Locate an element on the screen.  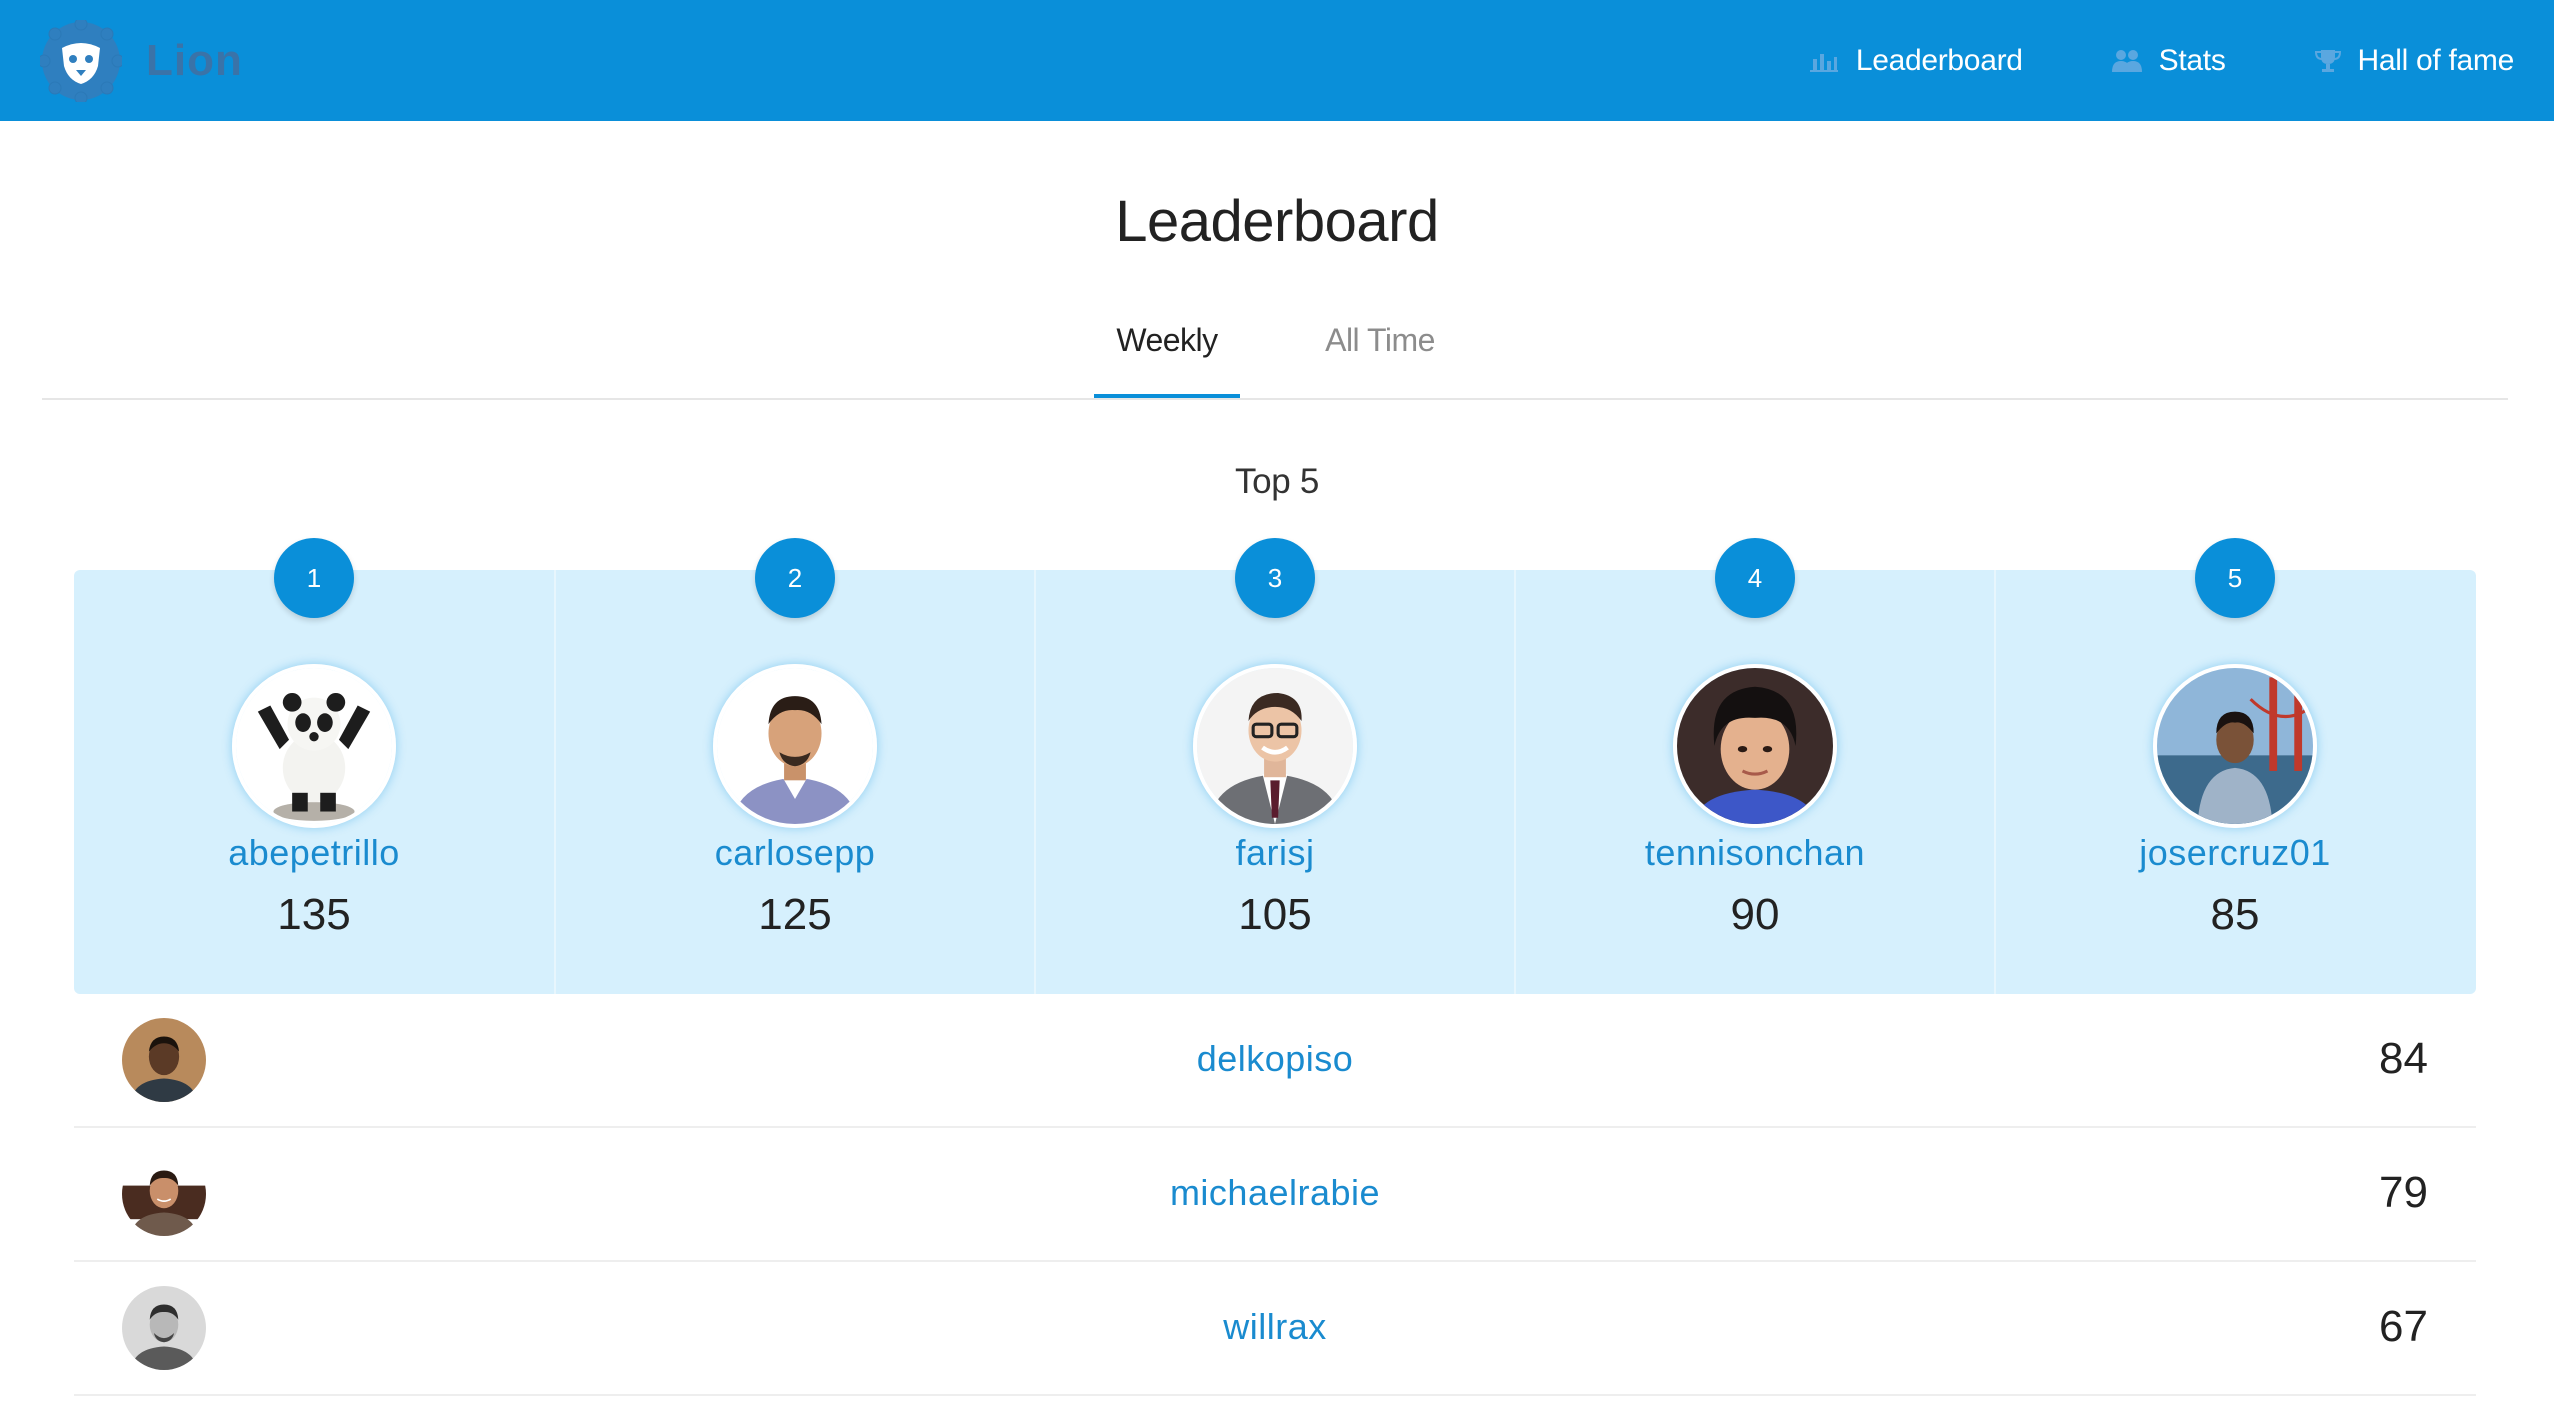
tab-all-time: All Time is located at coordinates (1380, 360).